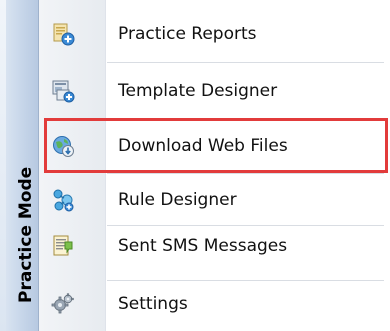  I want to click on menu-item-sent-sms-messages: Sent SMS Messages, so click(211, 245).